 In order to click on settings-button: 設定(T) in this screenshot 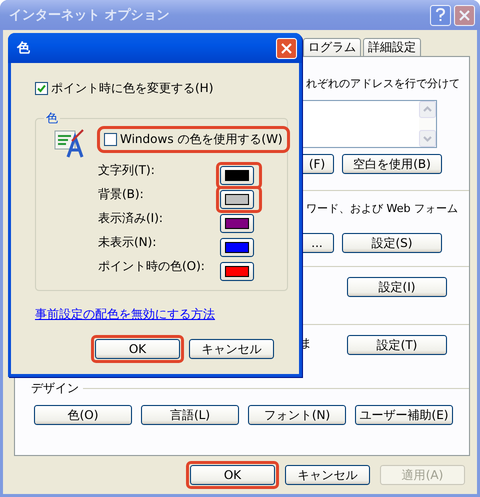, I will do `click(397, 345)`.